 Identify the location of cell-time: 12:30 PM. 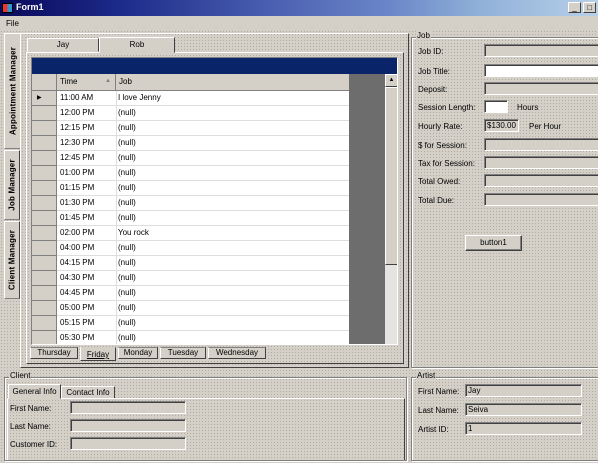
(77, 142).